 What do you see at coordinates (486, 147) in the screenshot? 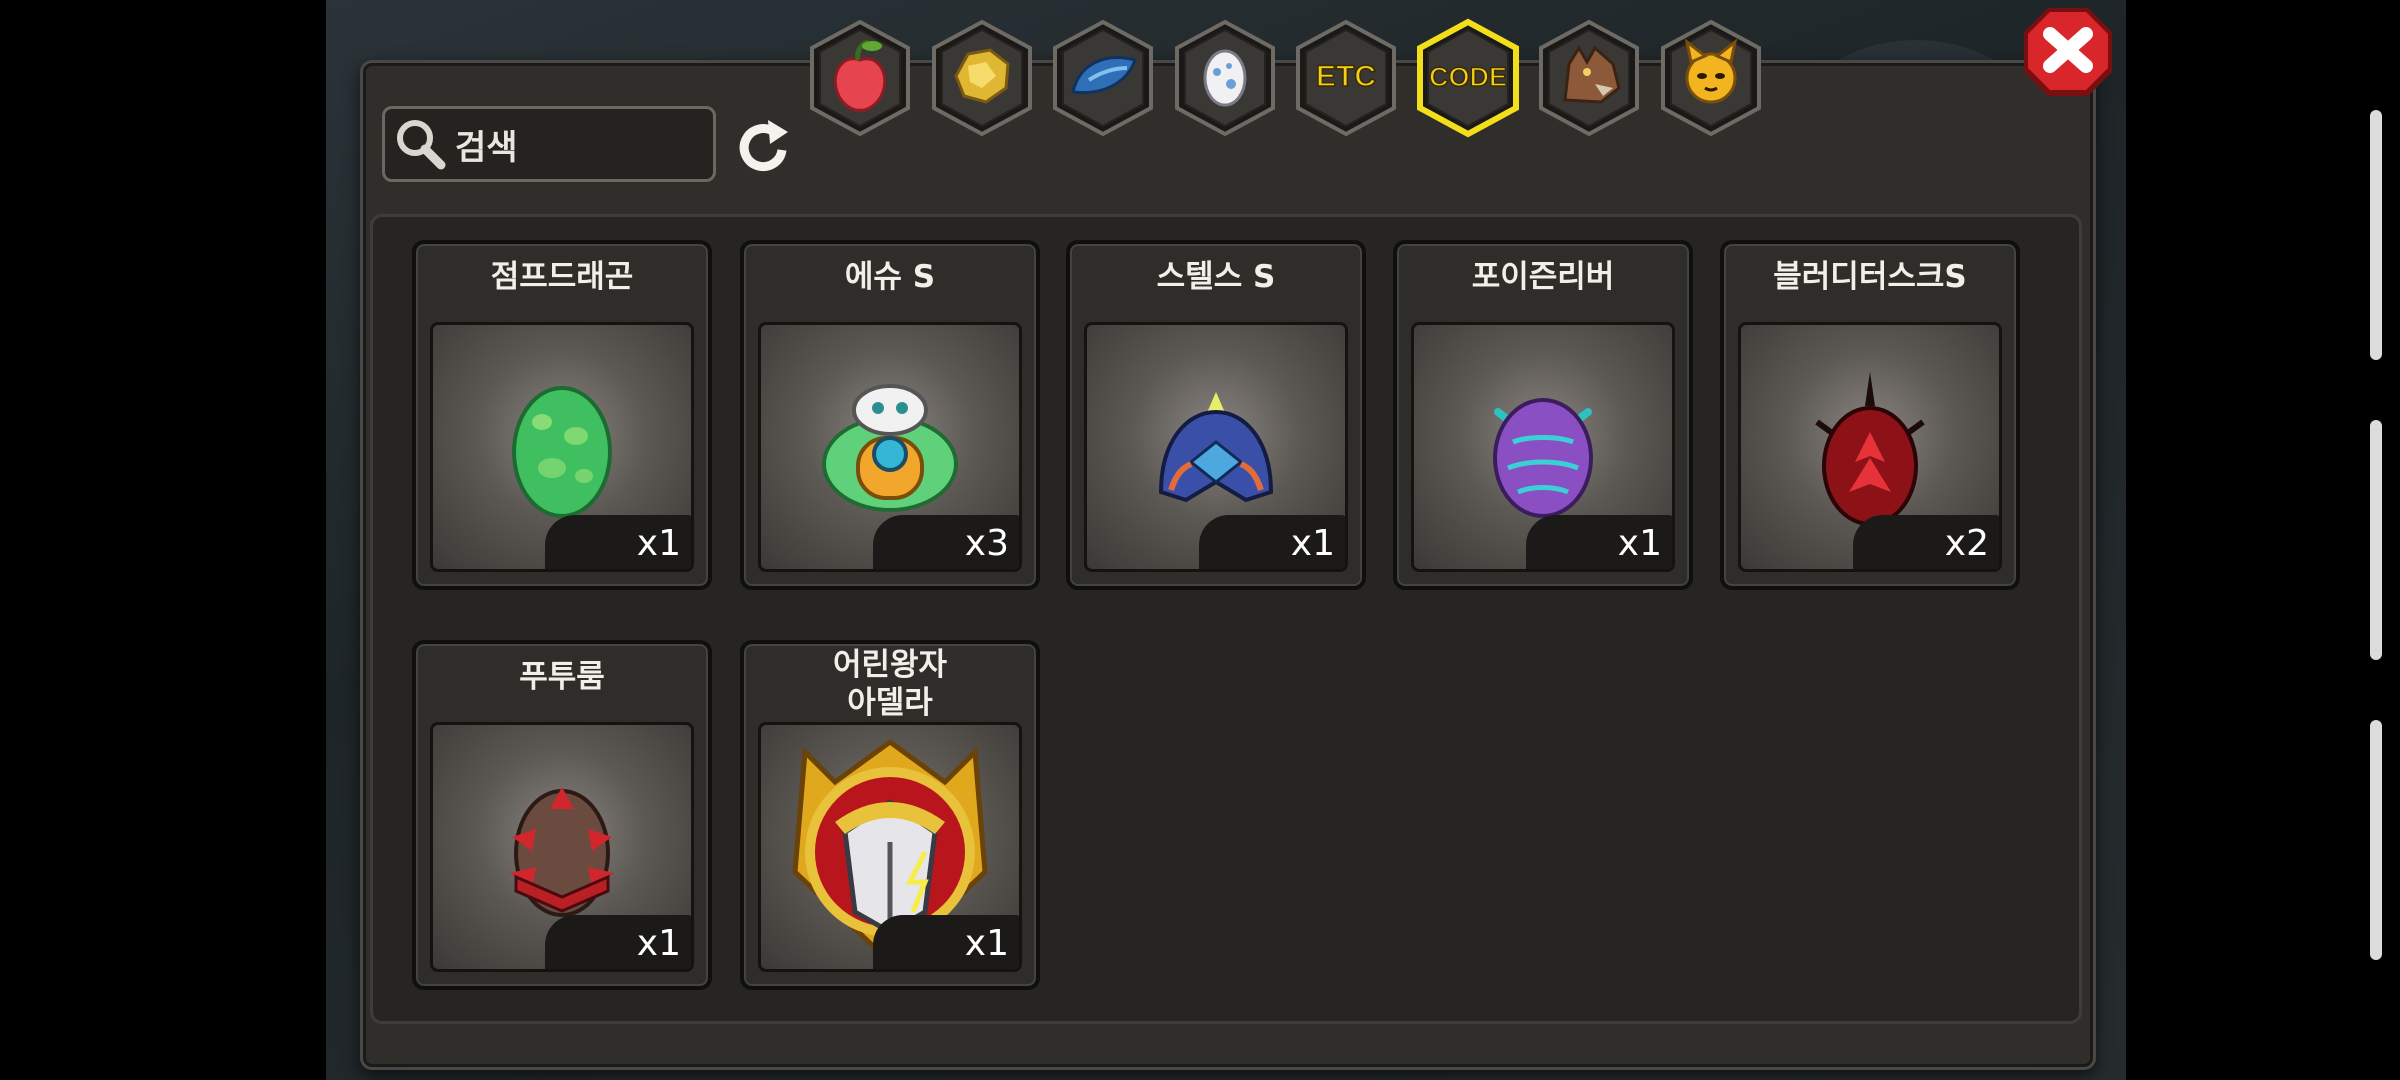
I see `search-placeholder: 검색` at bounding box center [486, 147].